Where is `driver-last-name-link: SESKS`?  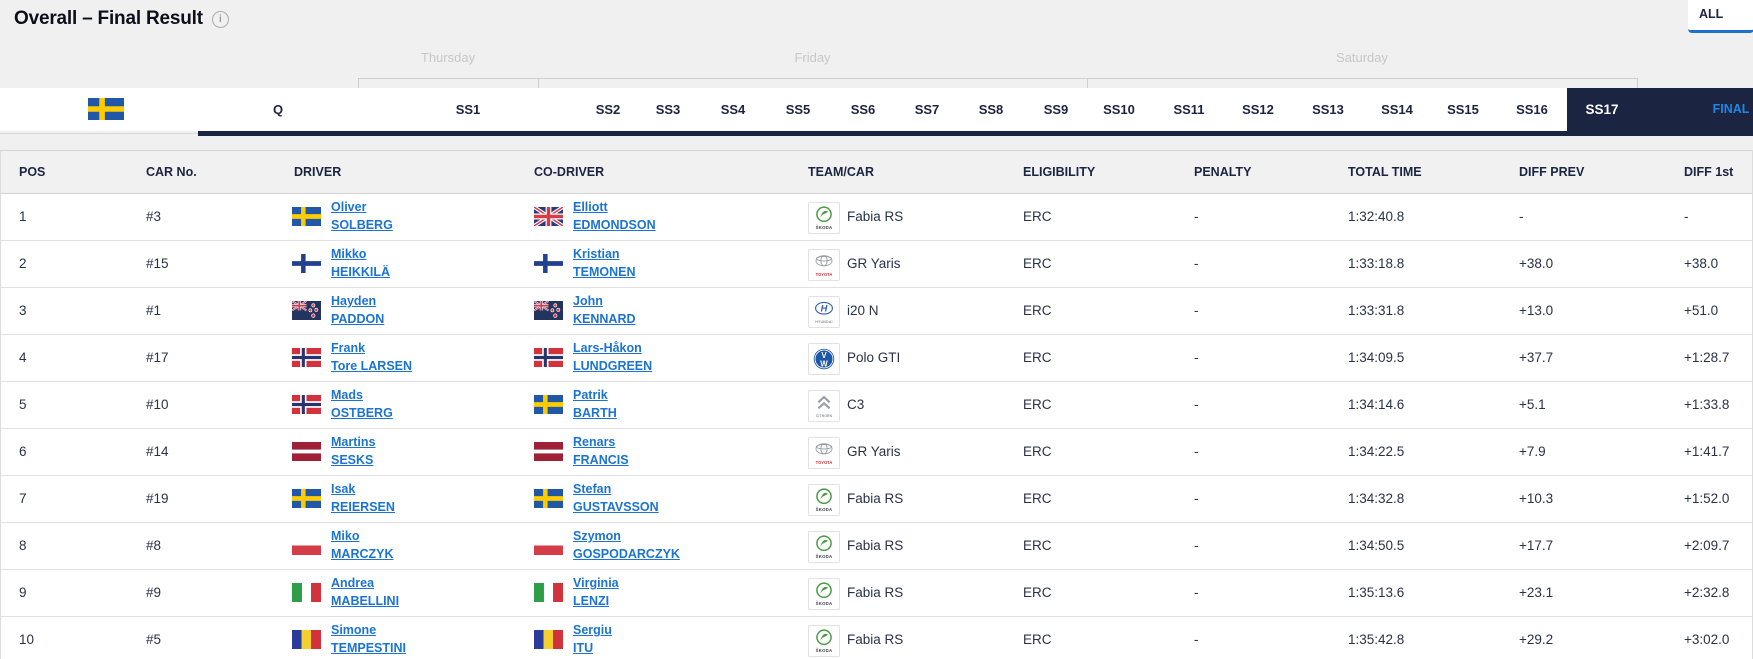 driver-last-name-link: SESKS is located at coordinates (353, 460).